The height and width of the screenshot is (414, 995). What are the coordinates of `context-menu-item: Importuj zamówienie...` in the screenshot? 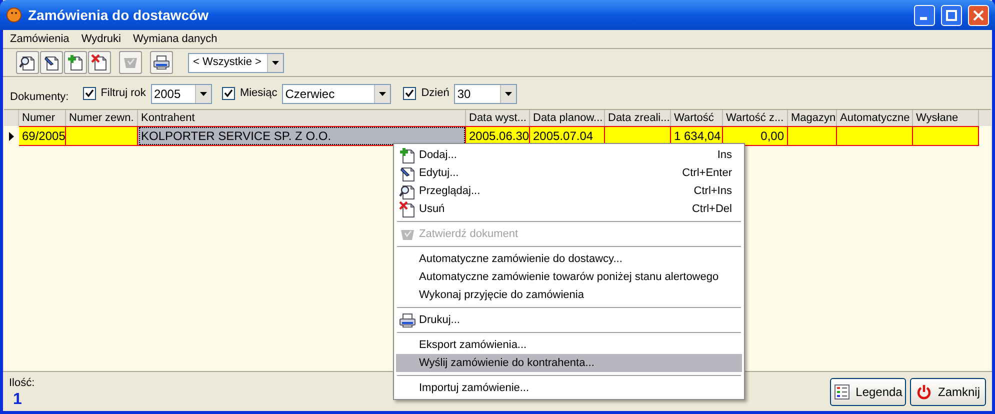 It's located at (569, 388).